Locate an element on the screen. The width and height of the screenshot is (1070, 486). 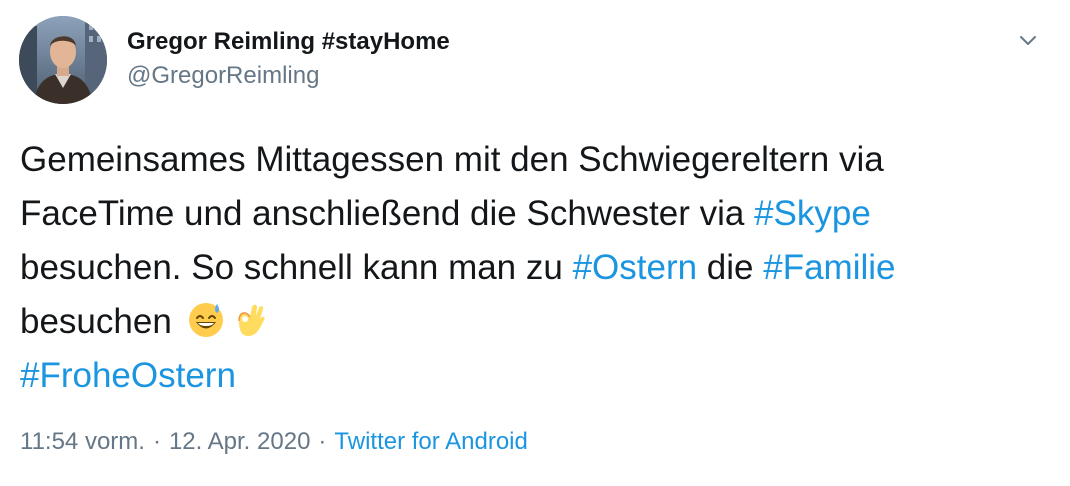
author-handle: @GregorReimling is located at coordinates (288, 76).